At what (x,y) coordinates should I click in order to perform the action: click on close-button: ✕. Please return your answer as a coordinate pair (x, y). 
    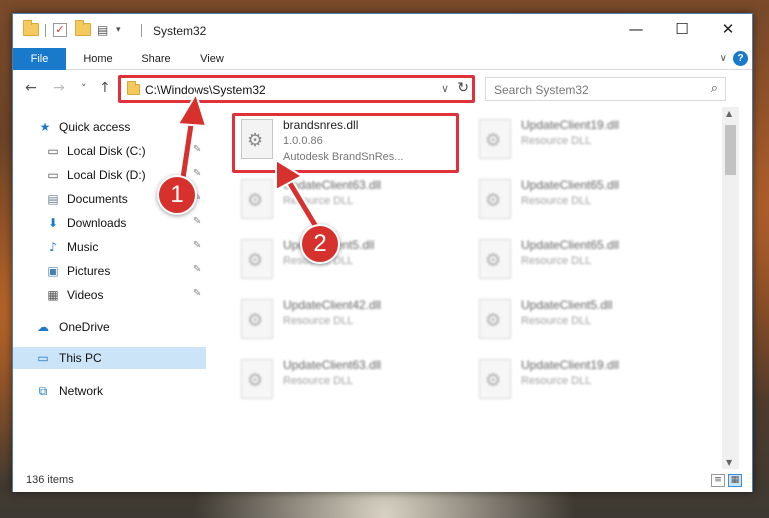
    Looking at the image, I should click on (728, 29).